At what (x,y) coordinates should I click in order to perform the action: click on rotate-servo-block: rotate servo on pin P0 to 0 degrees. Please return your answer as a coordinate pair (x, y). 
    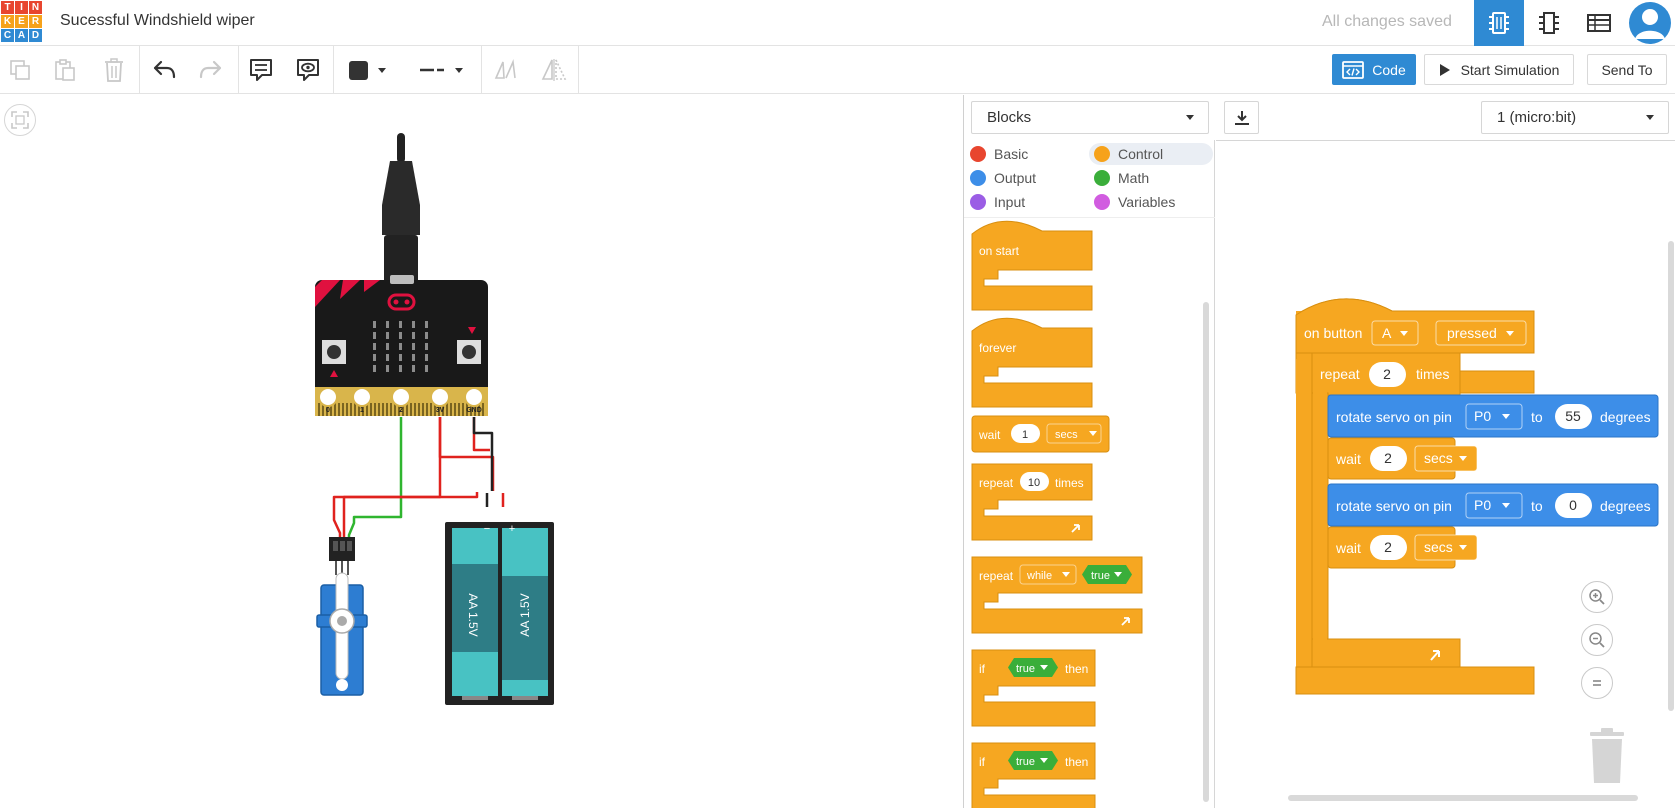
    Looking at the image, I should click on (1493, 505).